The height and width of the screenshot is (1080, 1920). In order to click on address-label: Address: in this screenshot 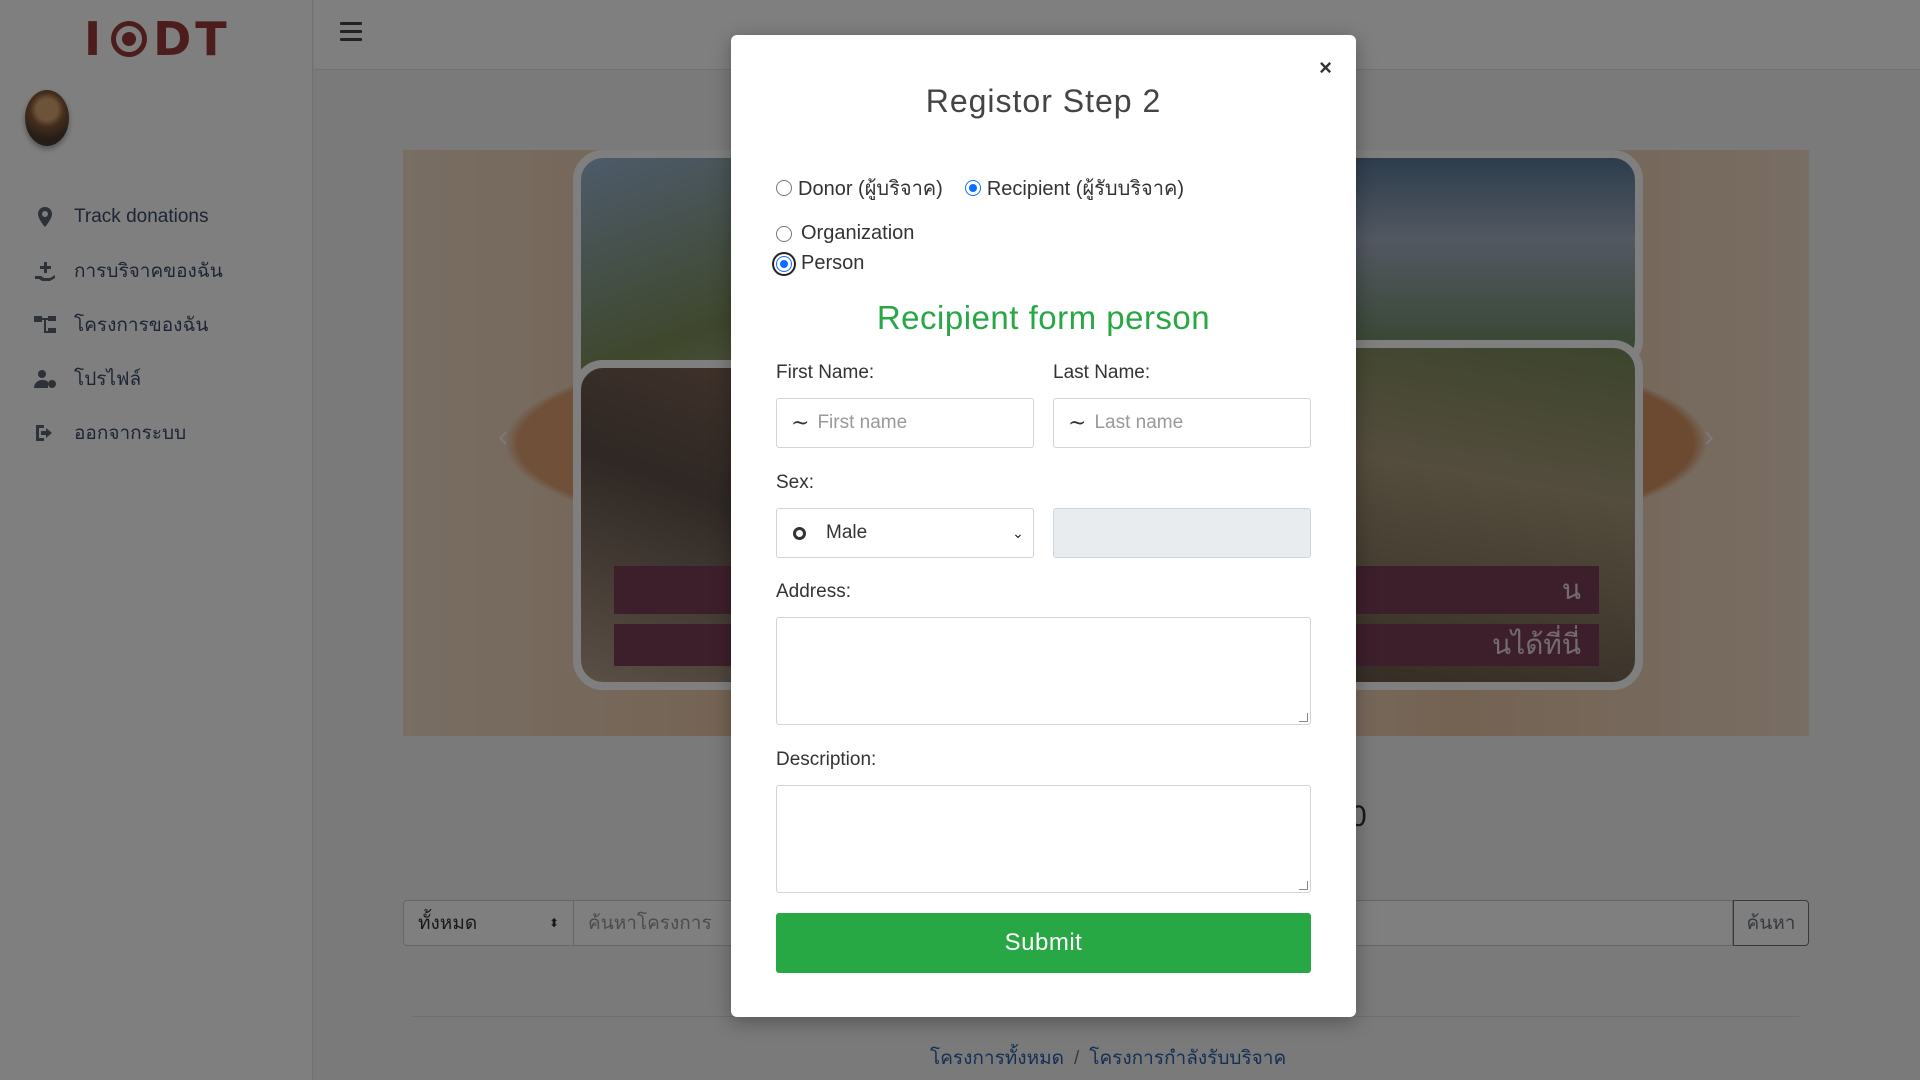, I will do `click(813, 591)`.